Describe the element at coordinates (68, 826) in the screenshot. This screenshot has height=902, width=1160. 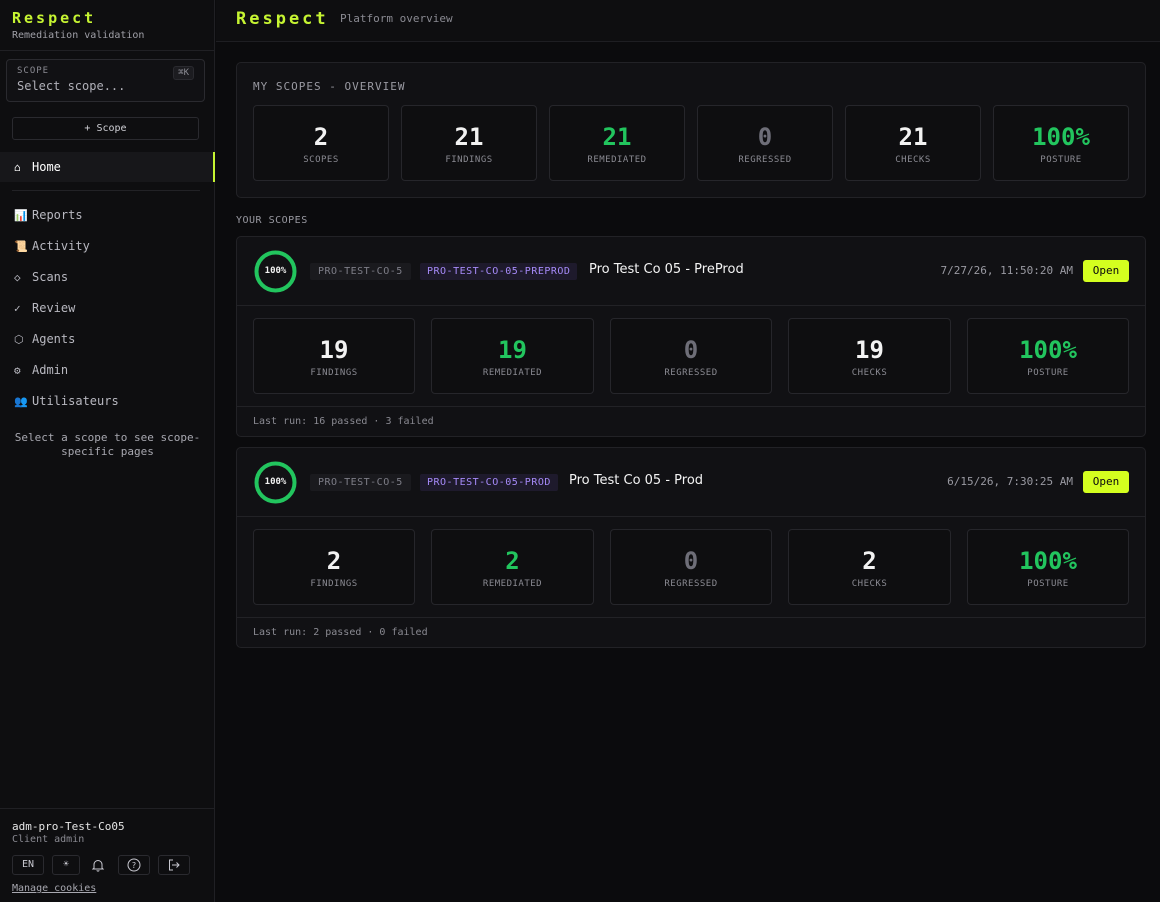
I see `user-name: adm-pro-Test-Co05` at that location.